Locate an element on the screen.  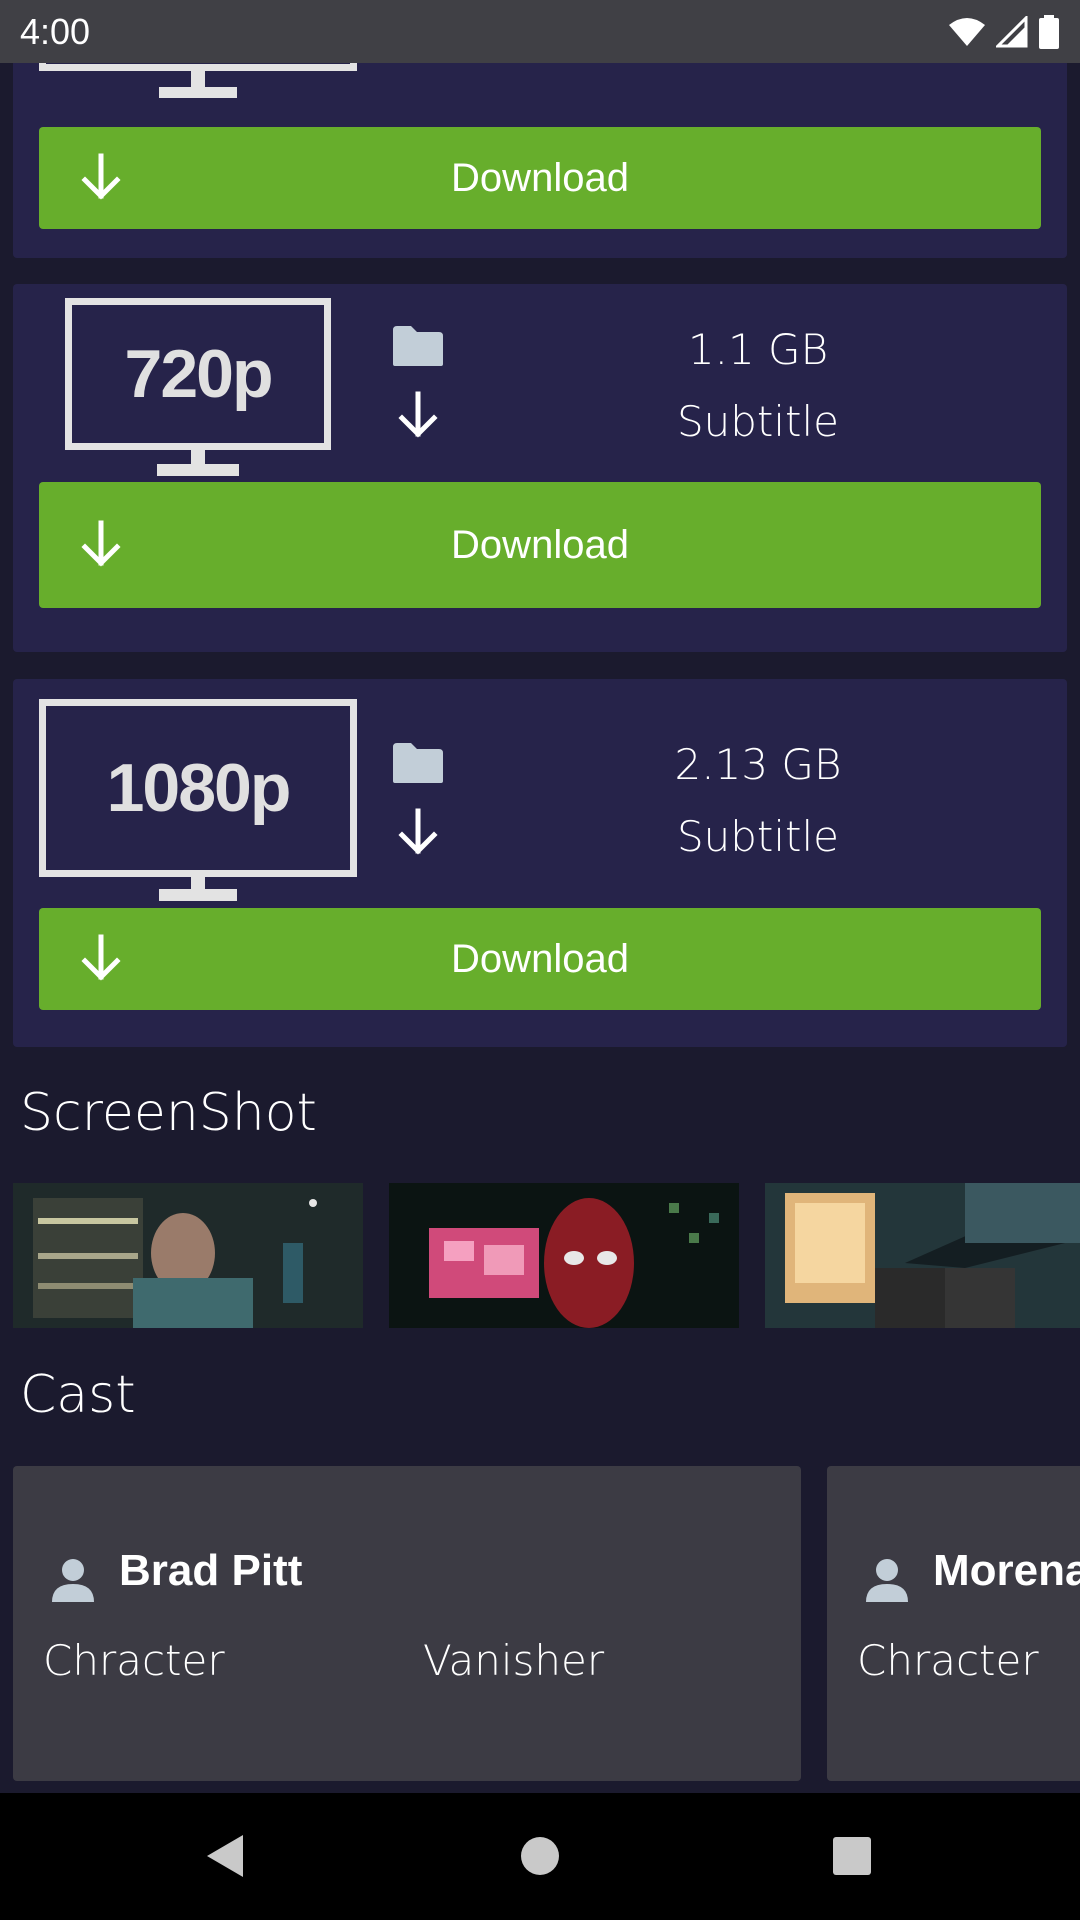
cast-name: Brad Pitt is located at coordinates (211, 1570).